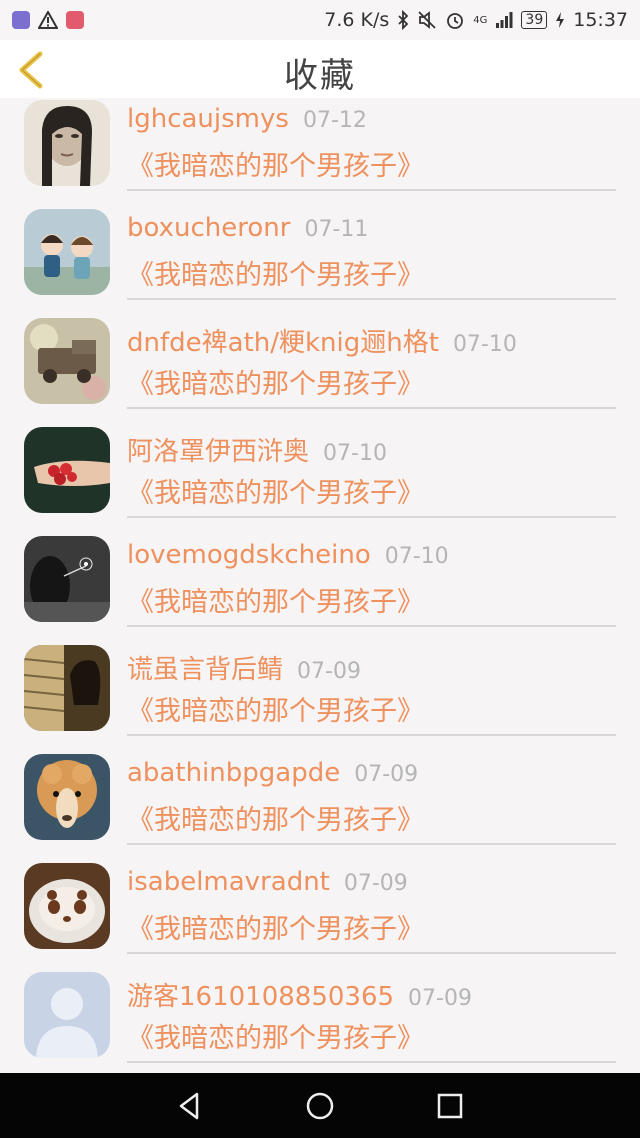 The height and width of the screenshot is (1138, 640). What do you see at coordinates (357, 20) in the screenshot?
I see `network-speed: 7.6 K/s` at bounding box center [357, 20].